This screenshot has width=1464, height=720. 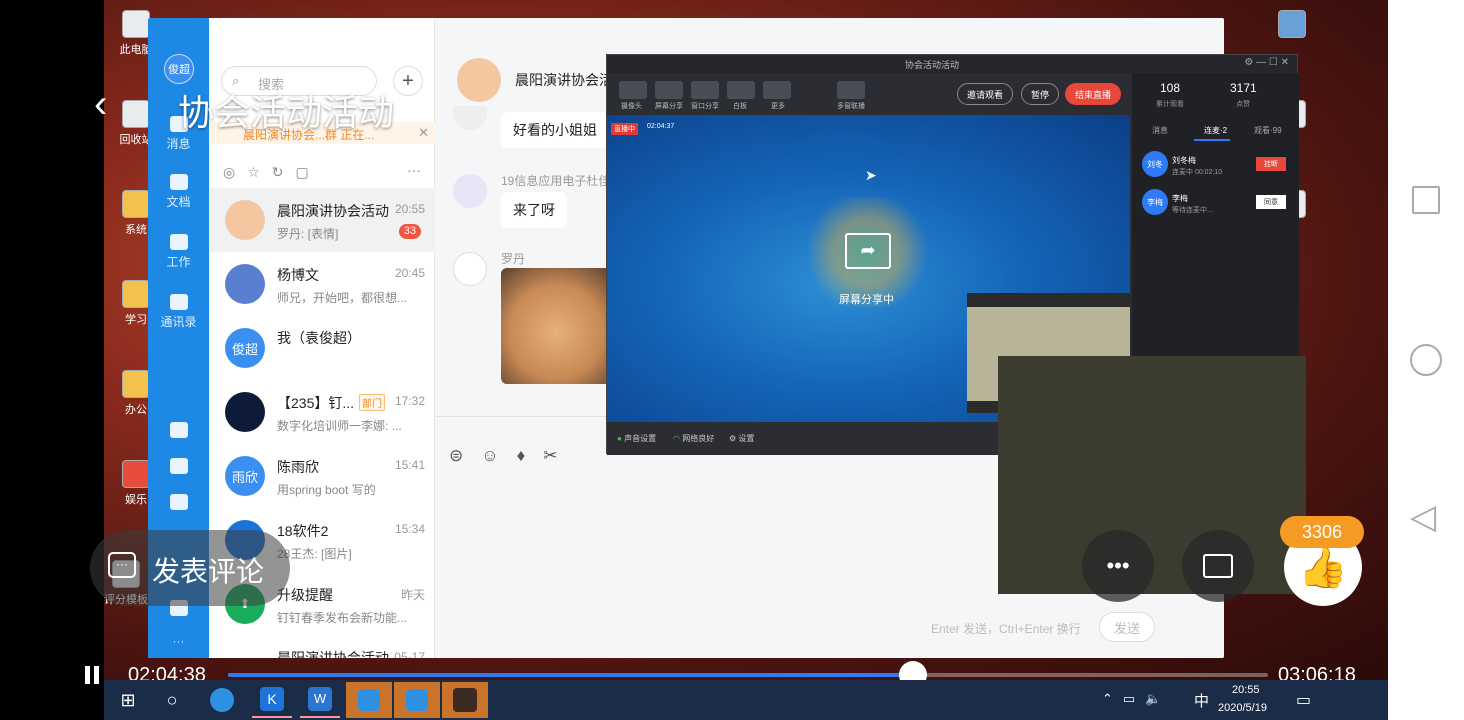 I want to click on back-arrow-icon: ‹, so click(x=100, y=104).